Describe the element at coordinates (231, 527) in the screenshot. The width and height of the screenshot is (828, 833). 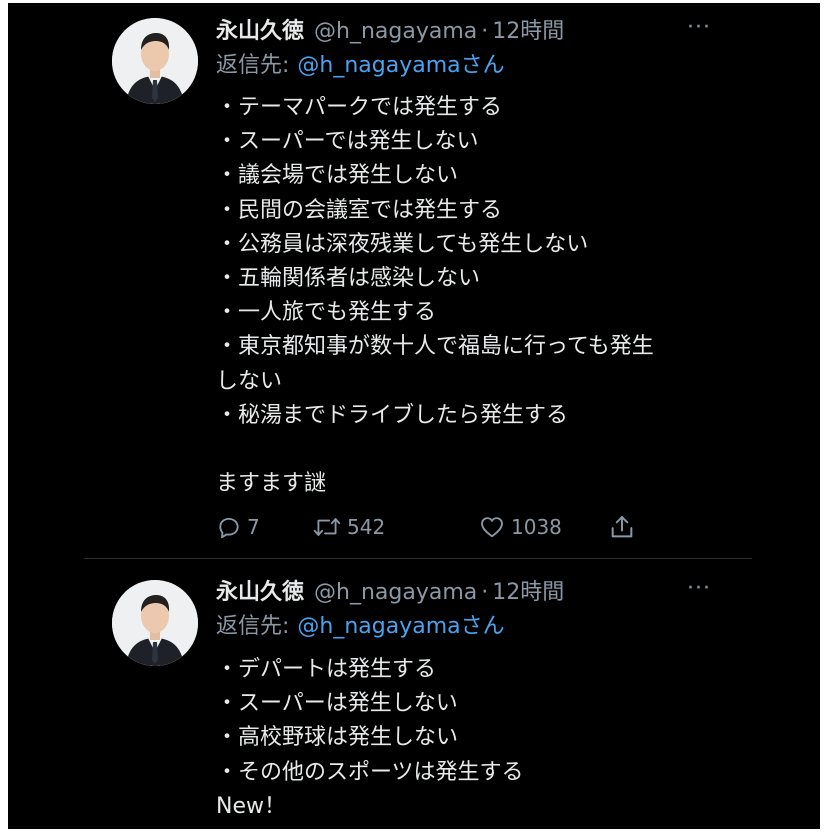
I see `reply-icon` at that location.